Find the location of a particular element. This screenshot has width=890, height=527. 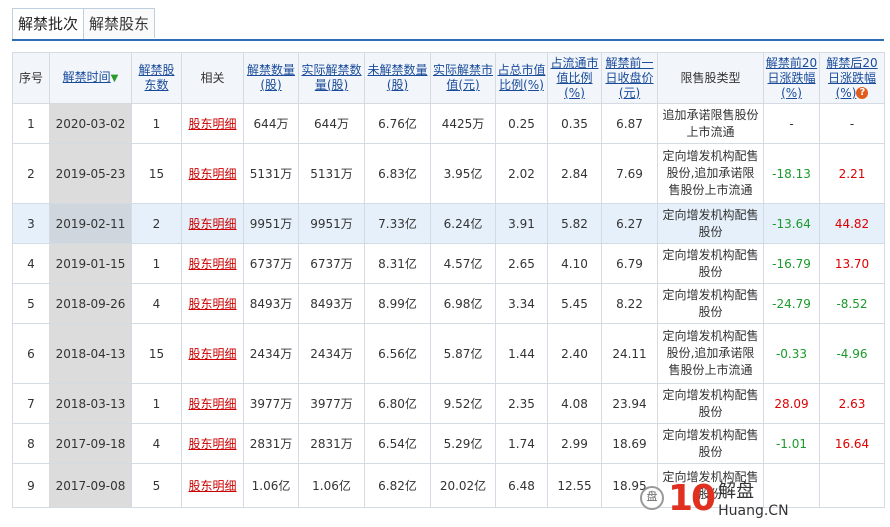

row-qty-value: 2831万 is located at coordinates (271, 444).